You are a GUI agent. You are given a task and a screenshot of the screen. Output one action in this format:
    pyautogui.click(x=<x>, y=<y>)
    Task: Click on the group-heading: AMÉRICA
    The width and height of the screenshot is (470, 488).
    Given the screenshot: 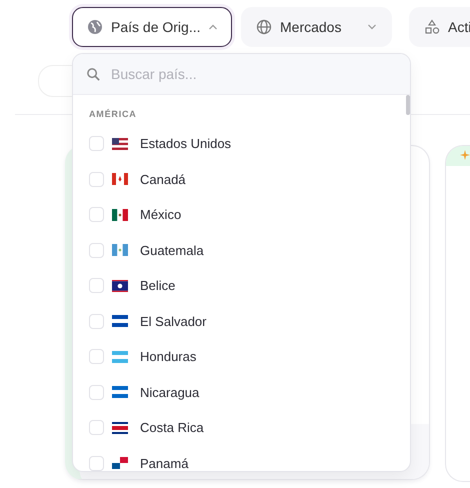 What is the action you would take?
    pyautogui.click(x=113, y=115)
    